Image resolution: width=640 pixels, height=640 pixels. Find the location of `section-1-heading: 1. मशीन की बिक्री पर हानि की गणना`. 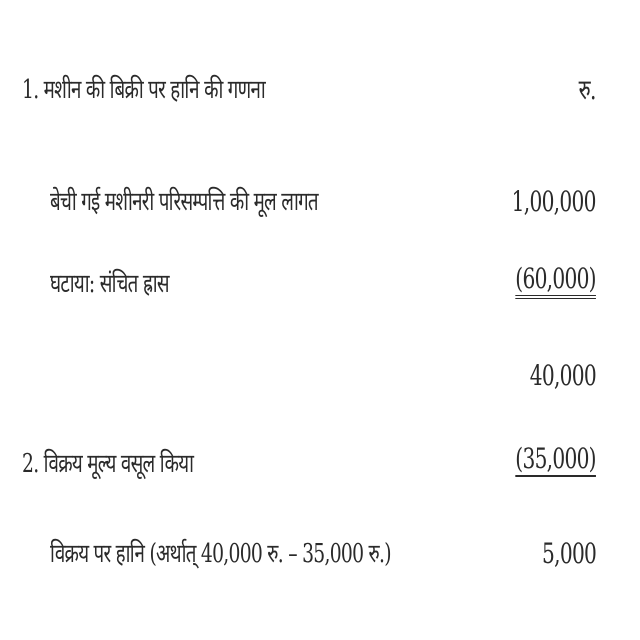

section-1-heading: 1. मशीन की बिक्री पर हानि की गणना is located at coordinates (144, 90).